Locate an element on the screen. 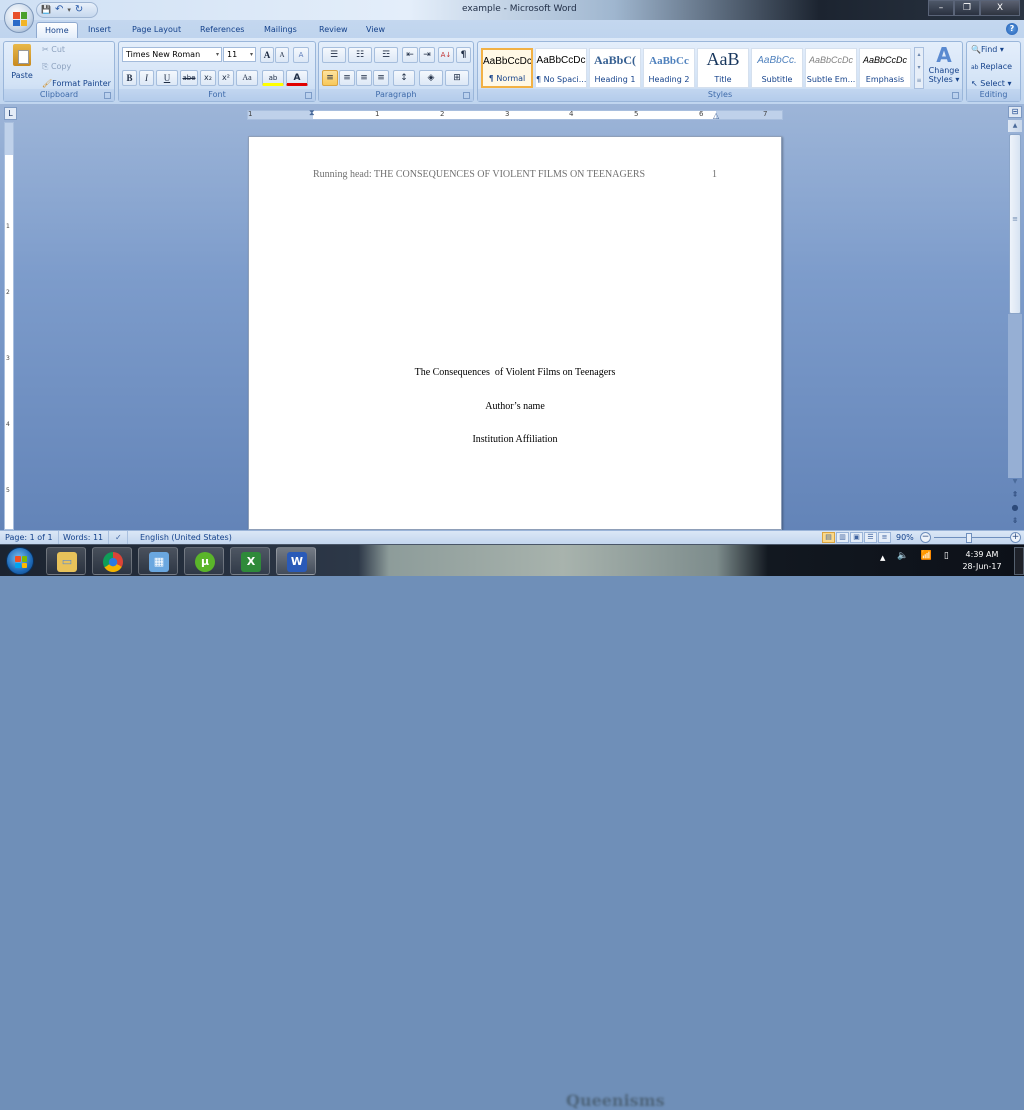  next-page-button: ⇟ is located at coordinates (1015, 522).